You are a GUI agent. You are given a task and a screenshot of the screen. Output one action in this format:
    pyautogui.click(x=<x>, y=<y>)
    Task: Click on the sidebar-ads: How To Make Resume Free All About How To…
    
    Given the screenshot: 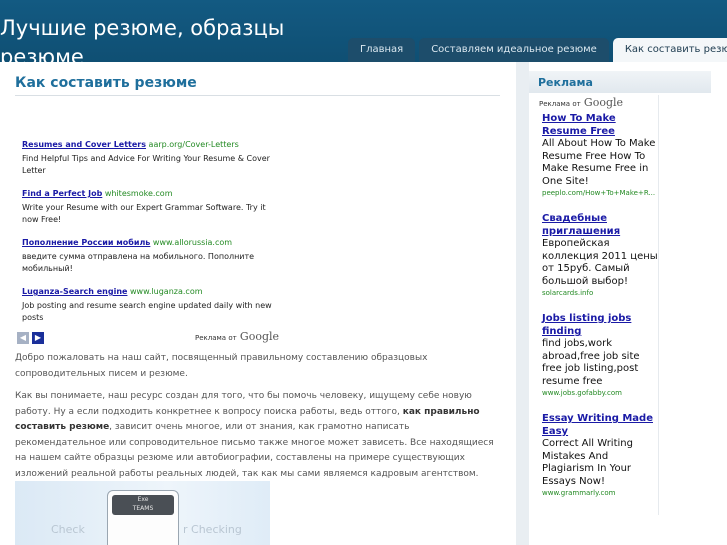 What is the action you would take?
    pyautogui.click(x=602, y=312)
    